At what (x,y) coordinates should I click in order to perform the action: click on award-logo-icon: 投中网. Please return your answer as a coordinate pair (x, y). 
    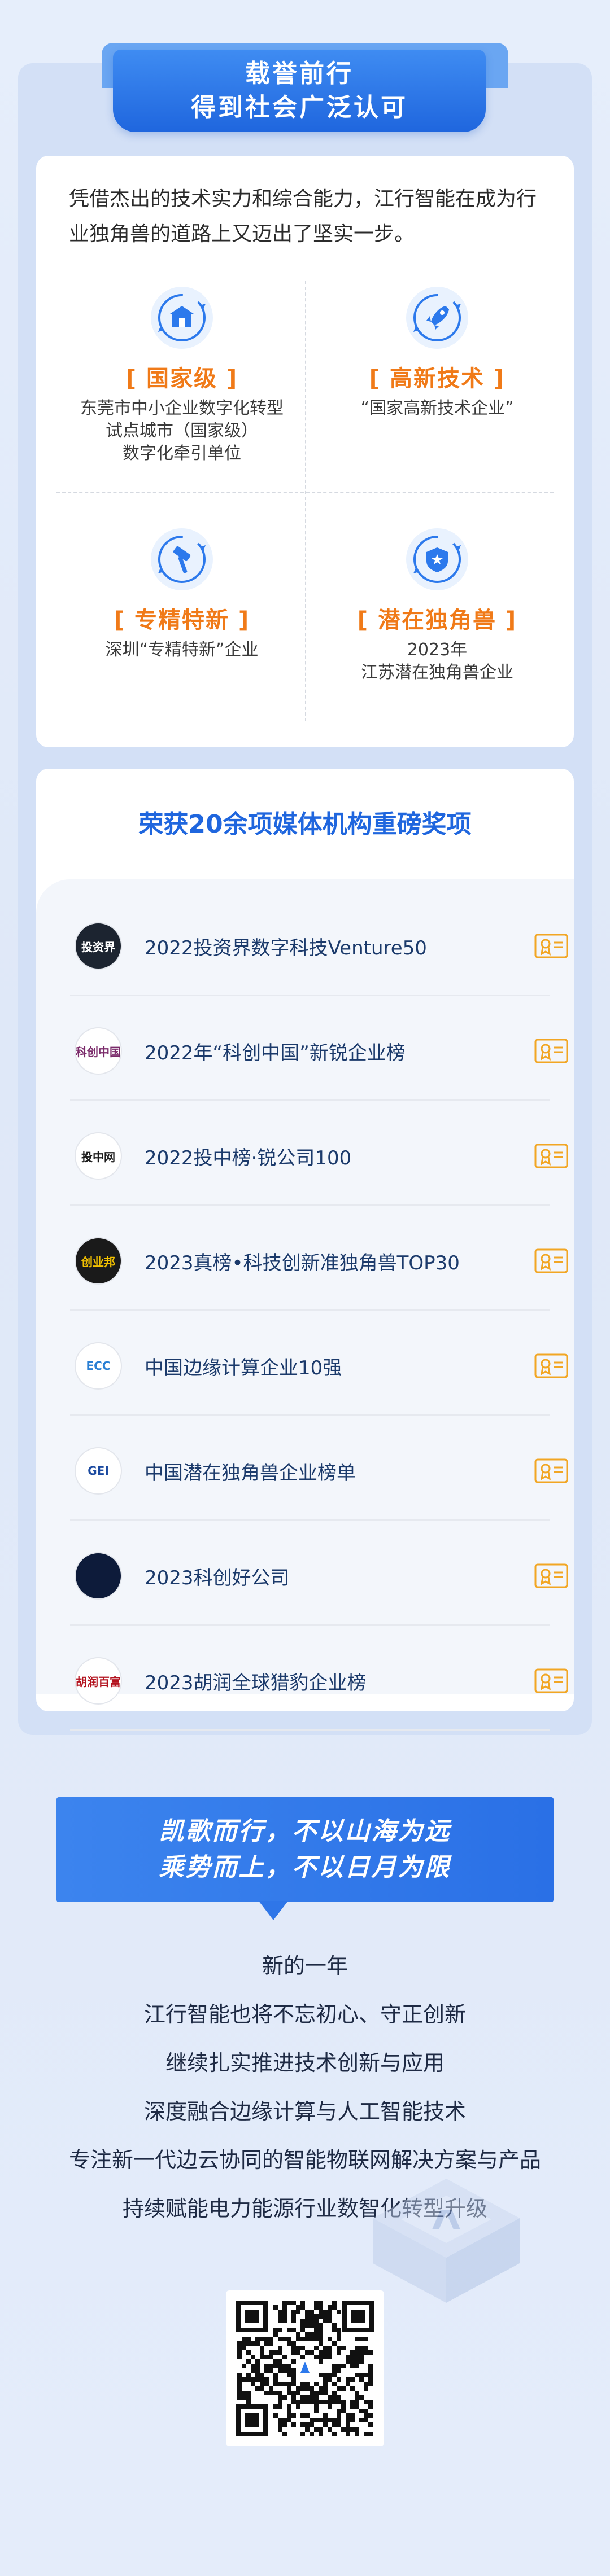
    Looking at the image, I should click on (98, 1156).